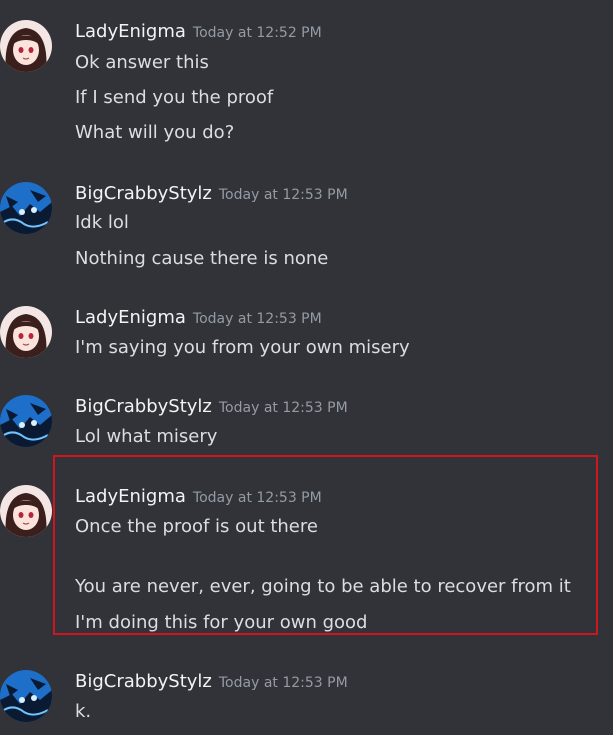  What do you see at coordinates (146, 436) in the screenshot?
I see `message-text: Lol what misery` at bounding box center [146, 436].